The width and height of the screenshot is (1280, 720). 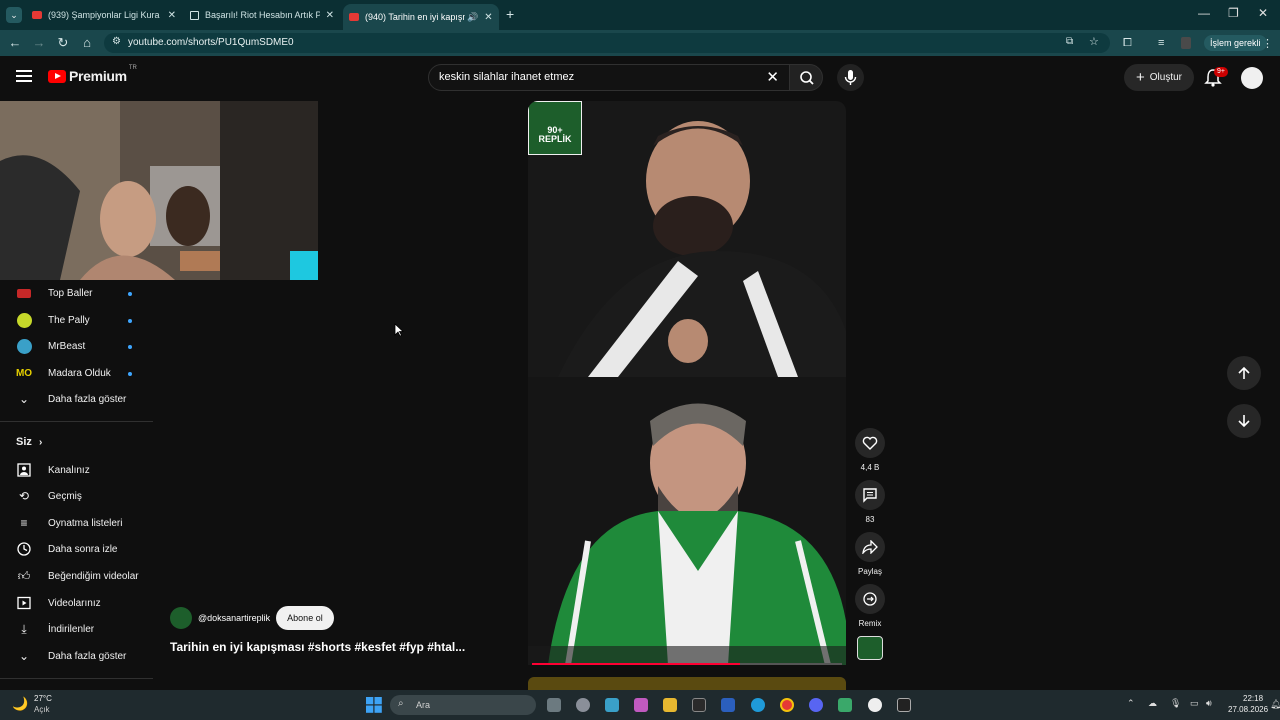 What do you see at coordinates (24, 628) in the screenshot?
I see `download-icon: ⤓` at bounding box center [24, 628].